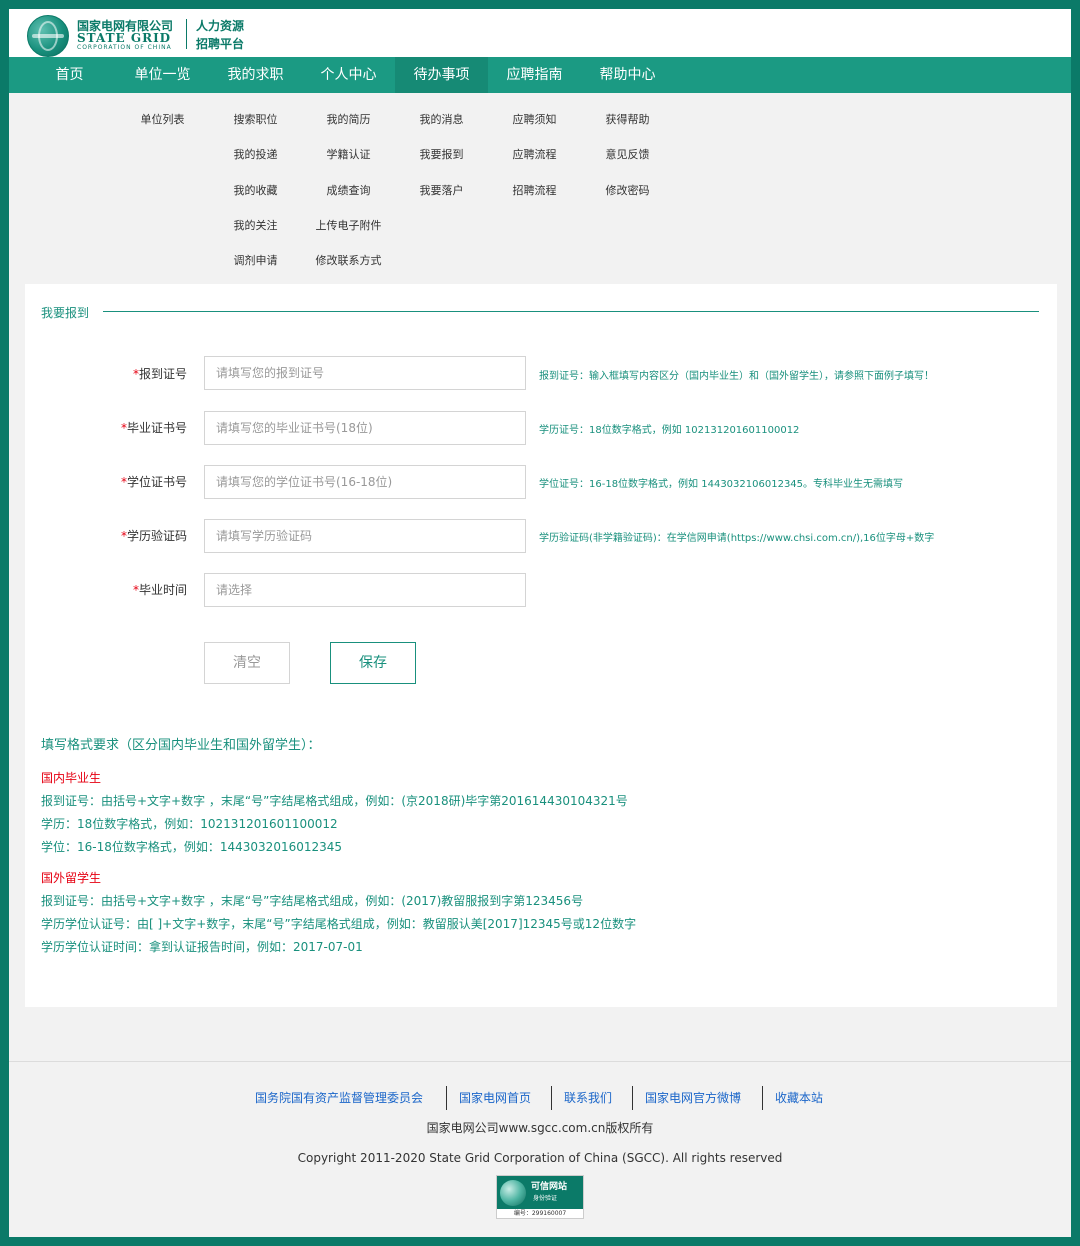 The image size is (1080, 1246). What do you see at coordinates (540, 1098) in the screenshot?
I see `footer-links: 国务院国有资产监督管理委员会 国家电网首页 联系我们 国家电网官方微博 收藏本站` at bounding box center [540, 1098].